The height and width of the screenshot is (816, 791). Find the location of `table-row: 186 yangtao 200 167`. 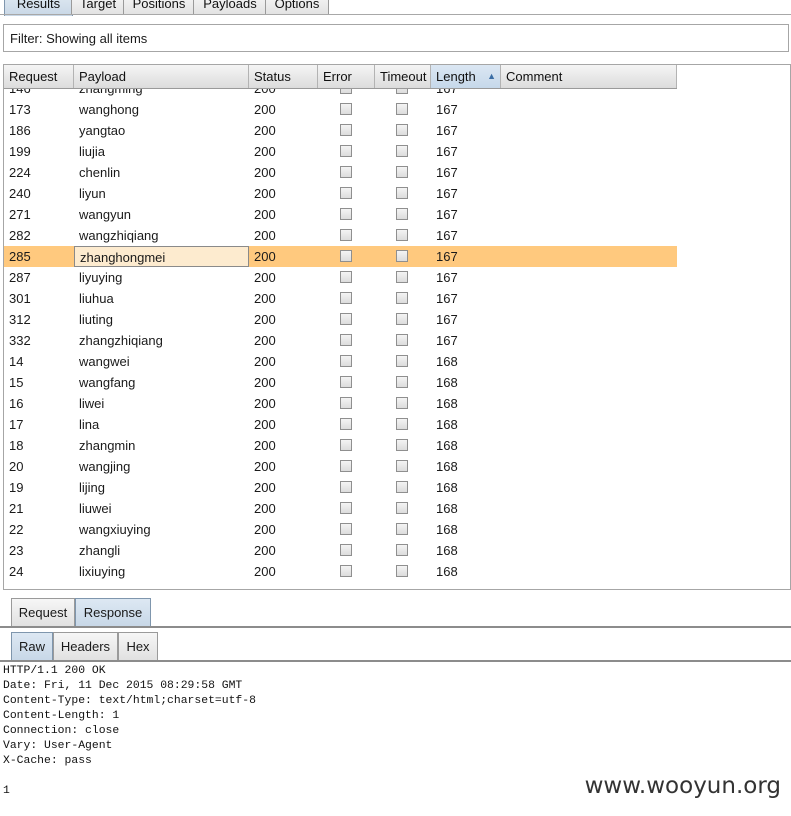

table-row: 186 yangtao 200 167 is located at coordinates (340, 130).